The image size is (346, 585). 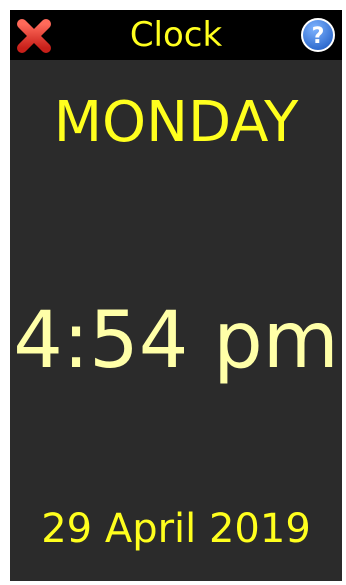 I want to click on help-button: ?, so click(x=318, y=35).